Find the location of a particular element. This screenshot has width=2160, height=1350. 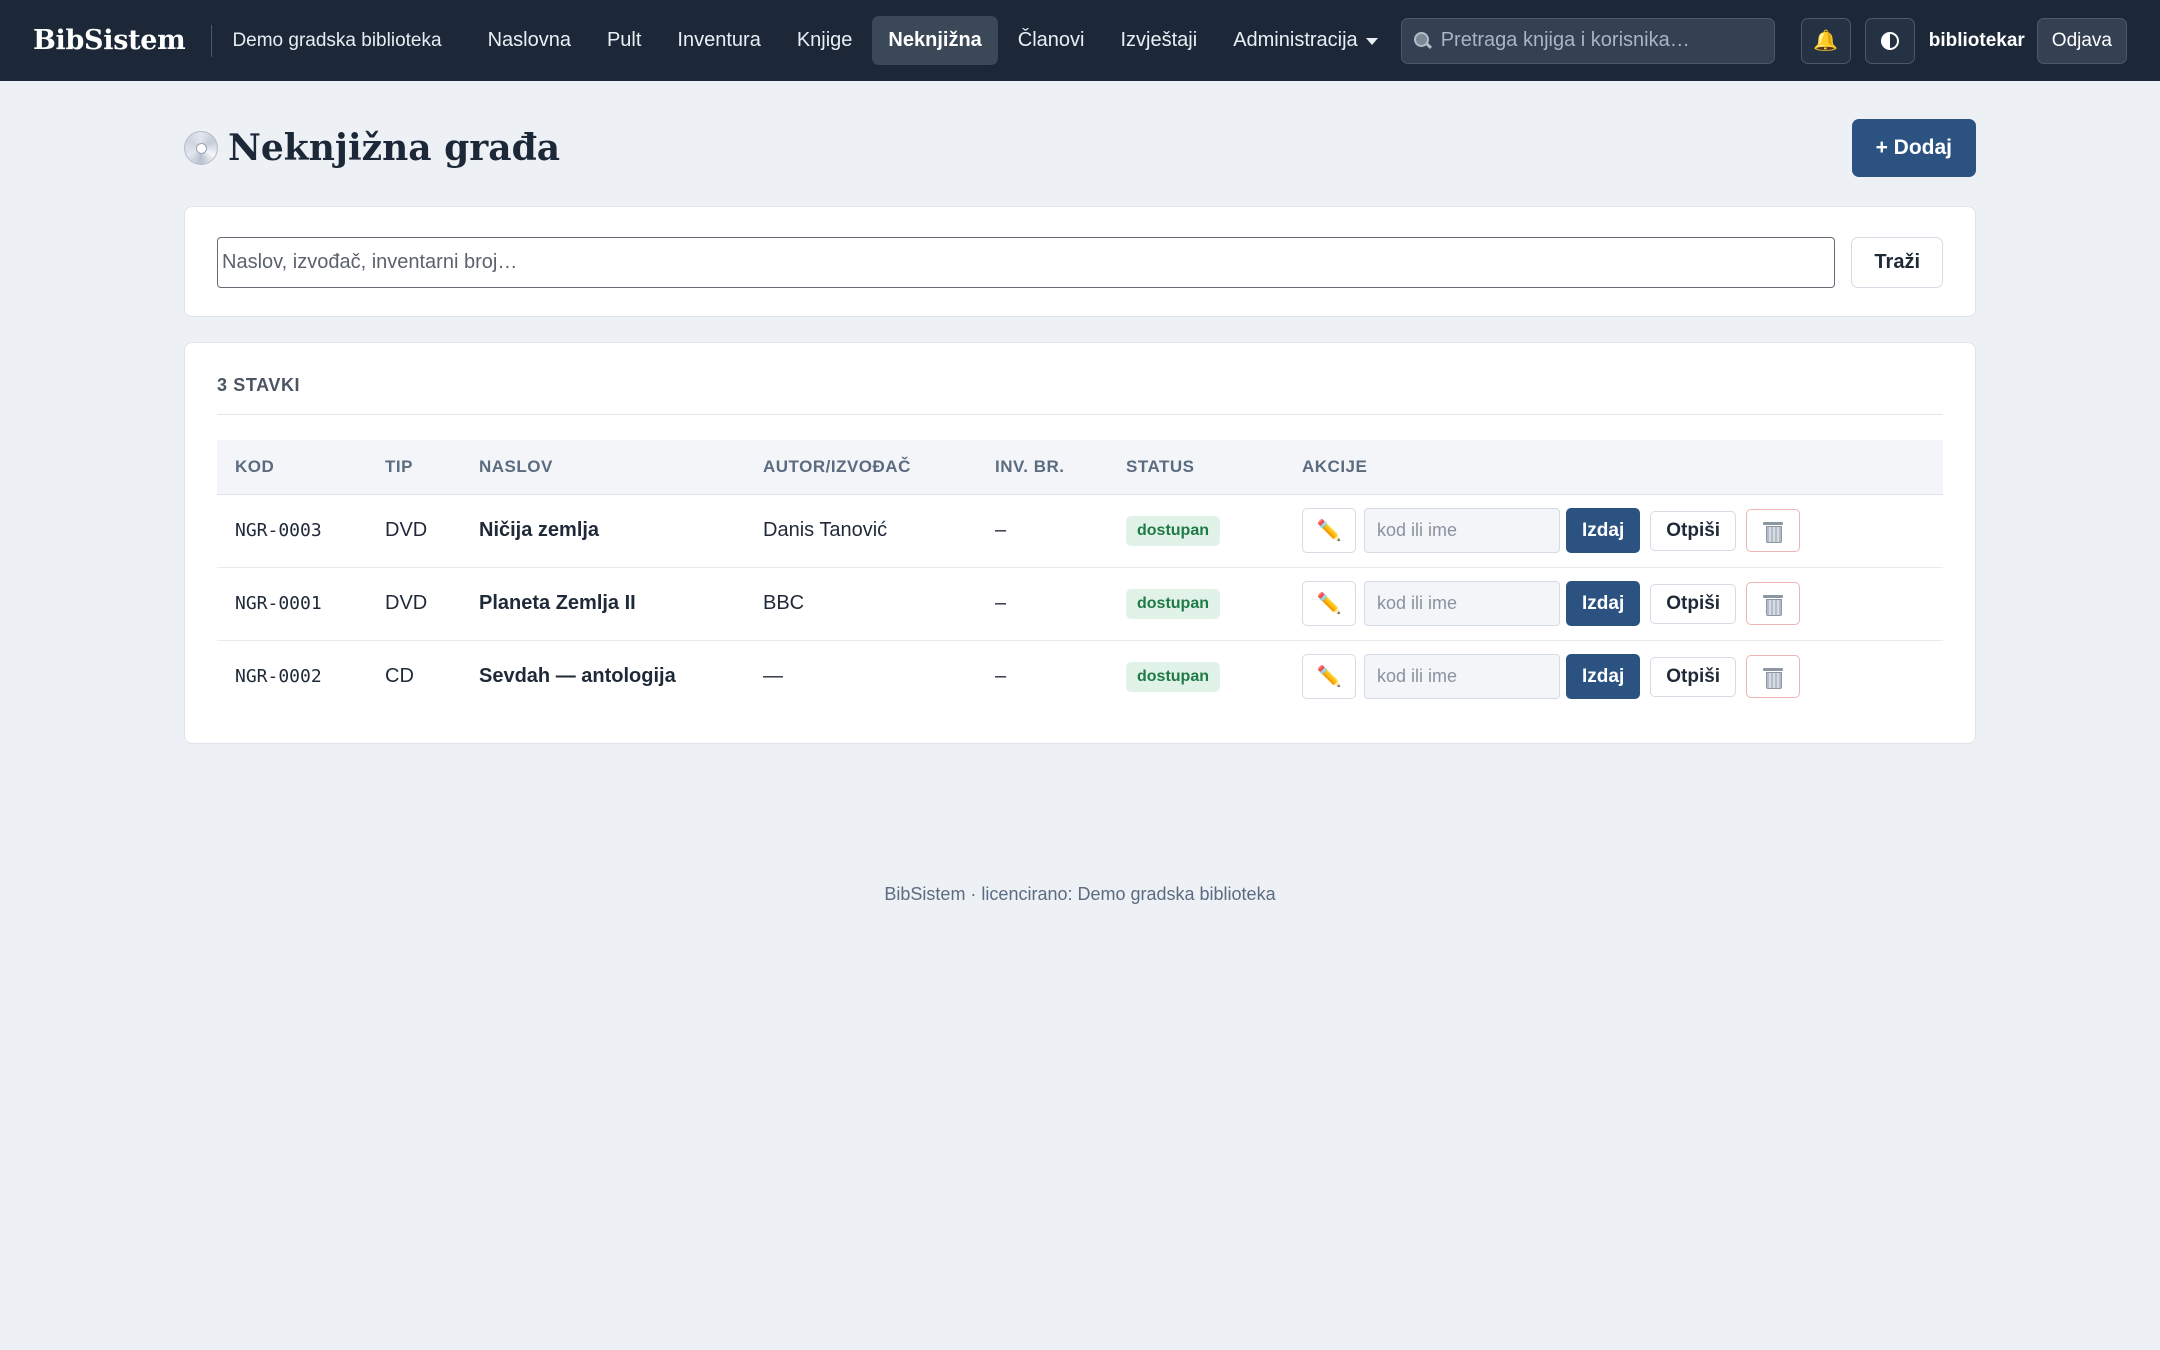

brand-divider is located at coordinates (212, 40).